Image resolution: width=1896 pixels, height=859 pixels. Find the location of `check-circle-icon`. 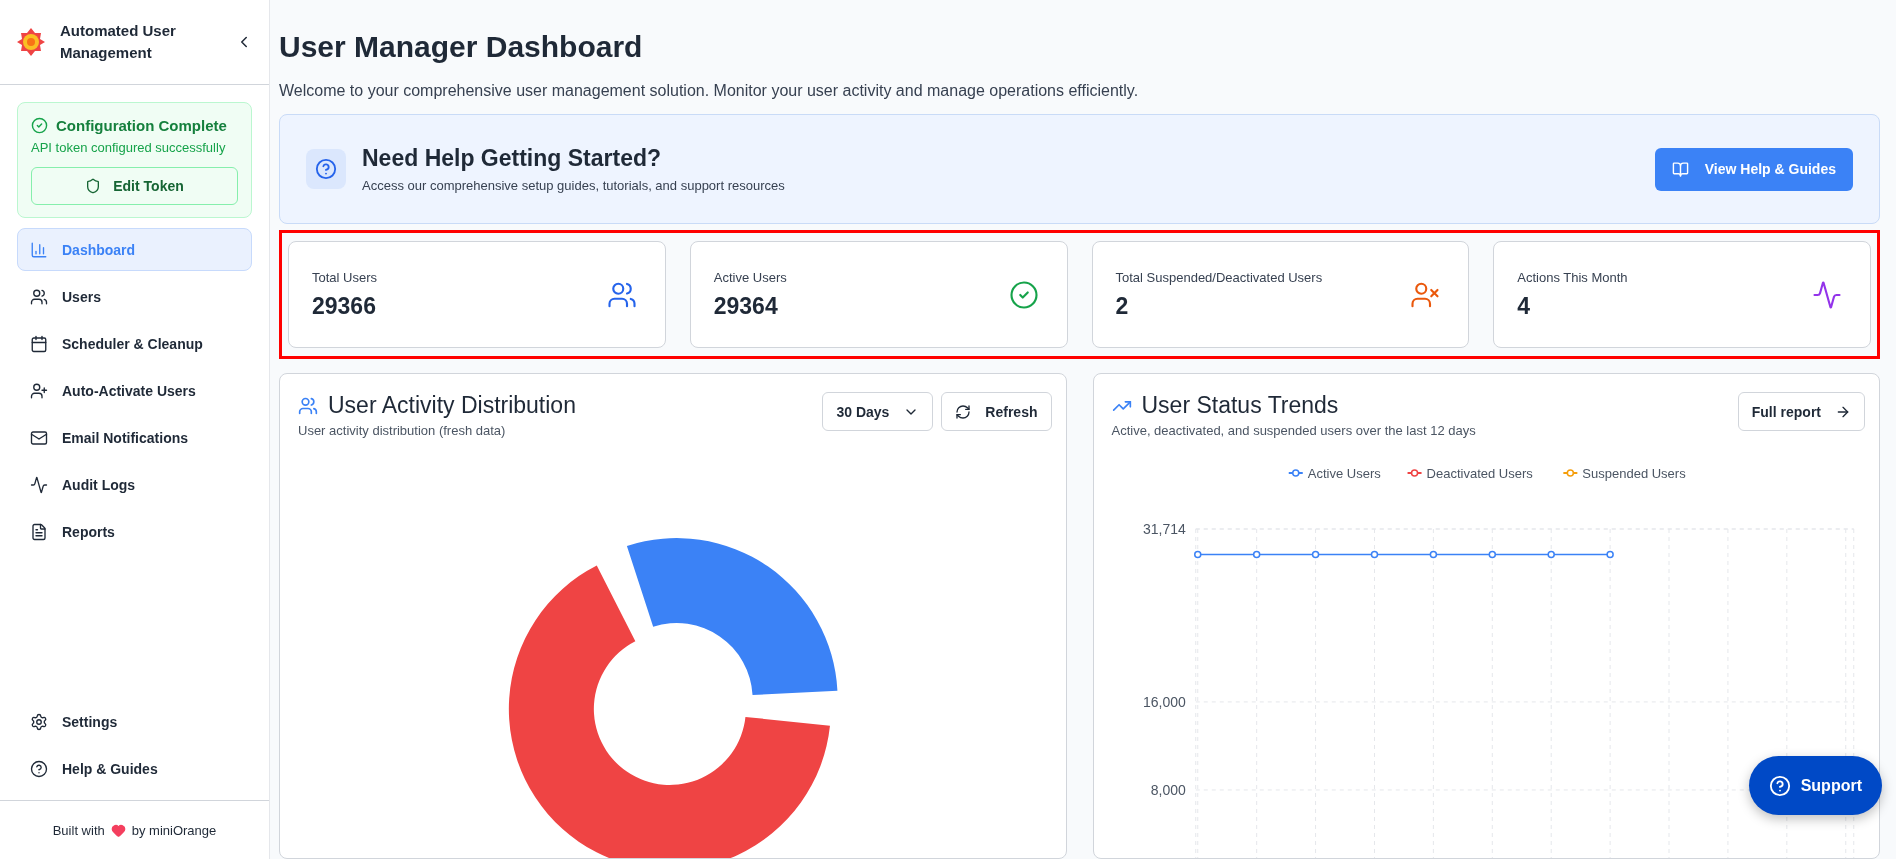

check-circle-icon is located at coordinates (39, 125).